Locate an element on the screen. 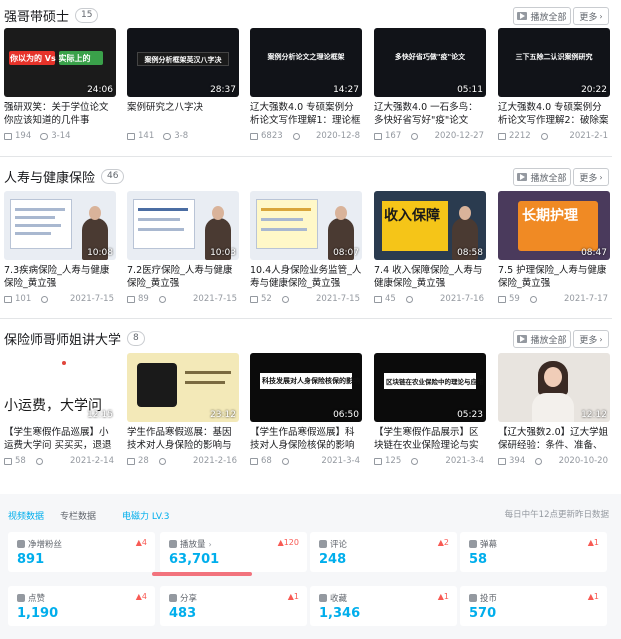 The image size is (621, 639). video-thumbnail: 08:07 is located at coordinates (306, 225).